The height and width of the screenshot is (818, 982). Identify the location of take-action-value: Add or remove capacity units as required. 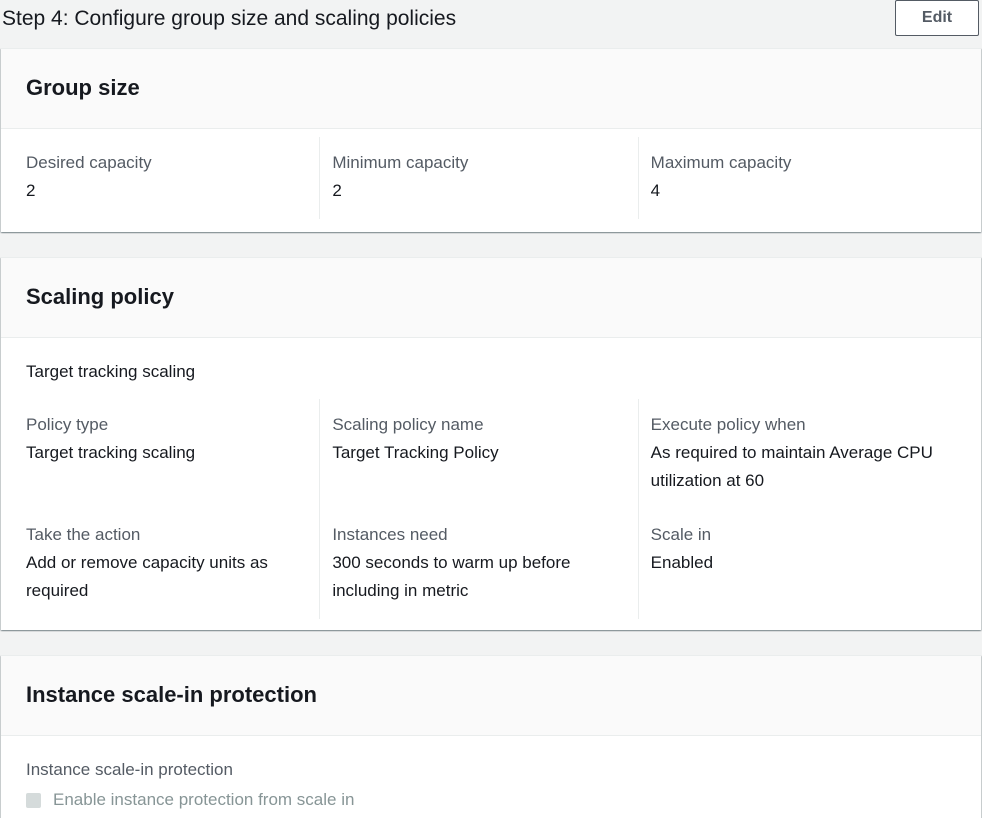
(147, 576).